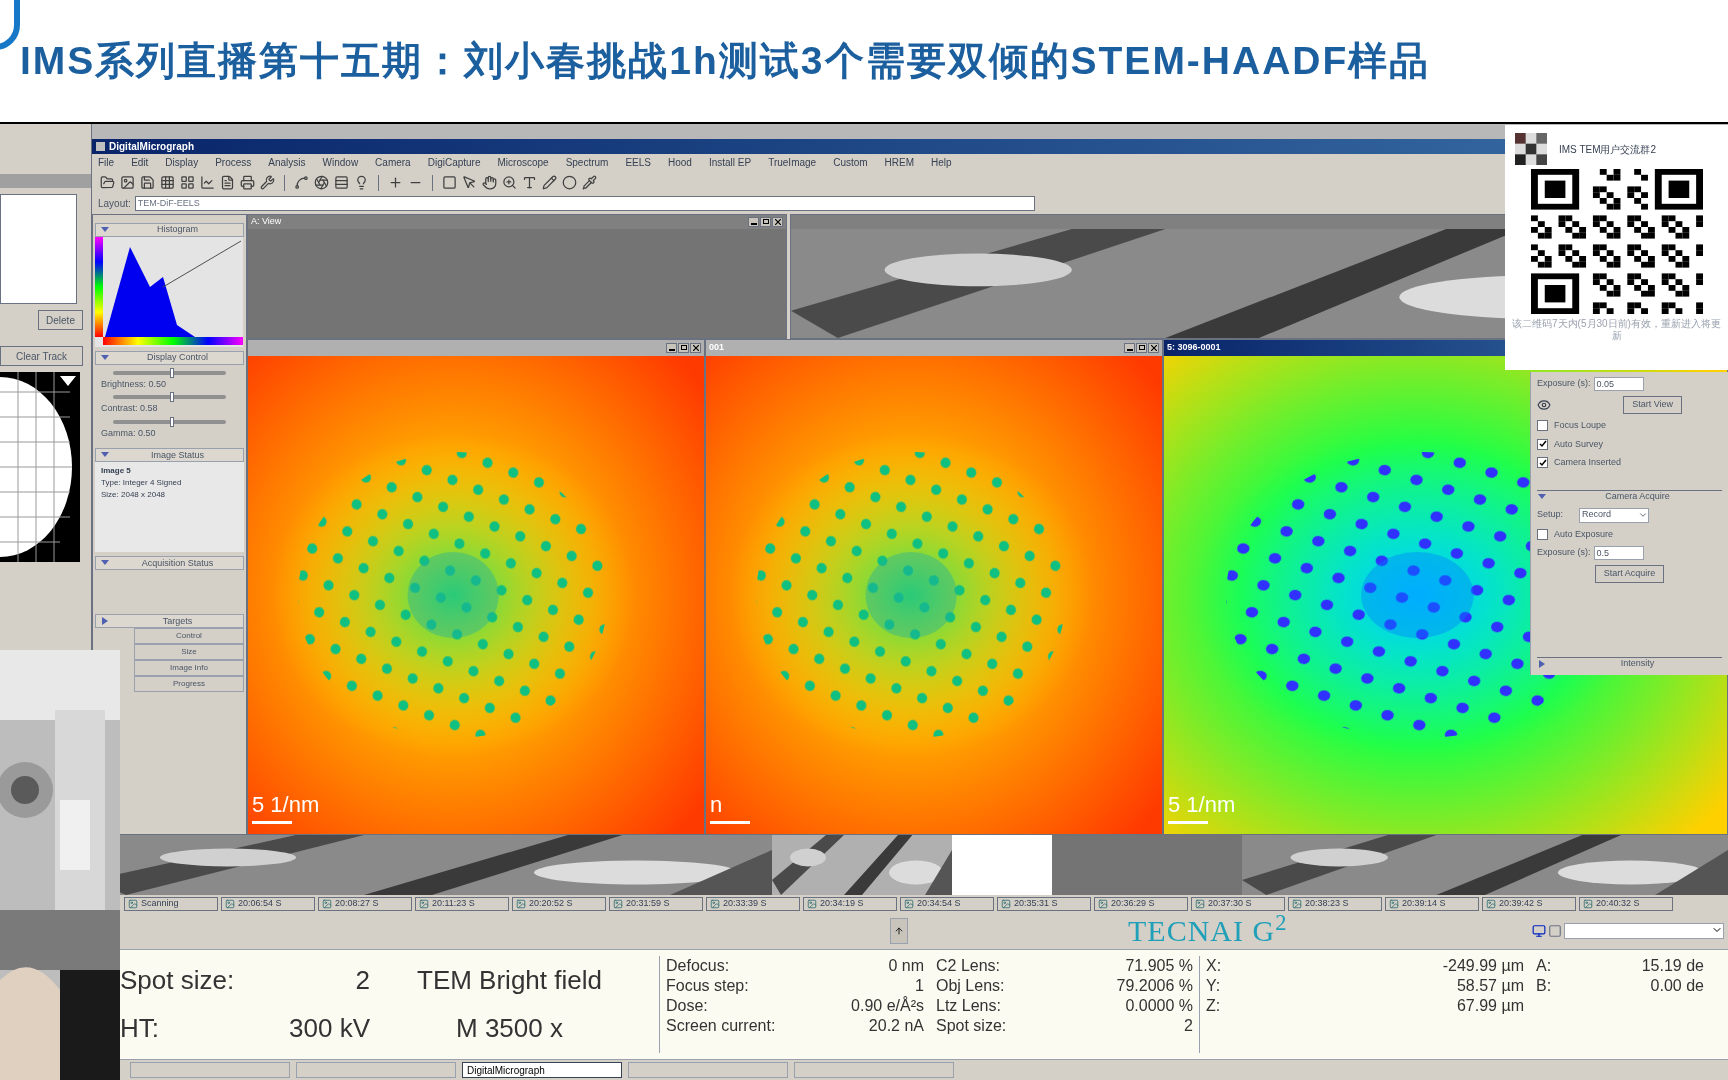 Image resolution: width=1728 pixels, height=1080 pixels. I want to click on menu-item: Display, so click(182, 163).